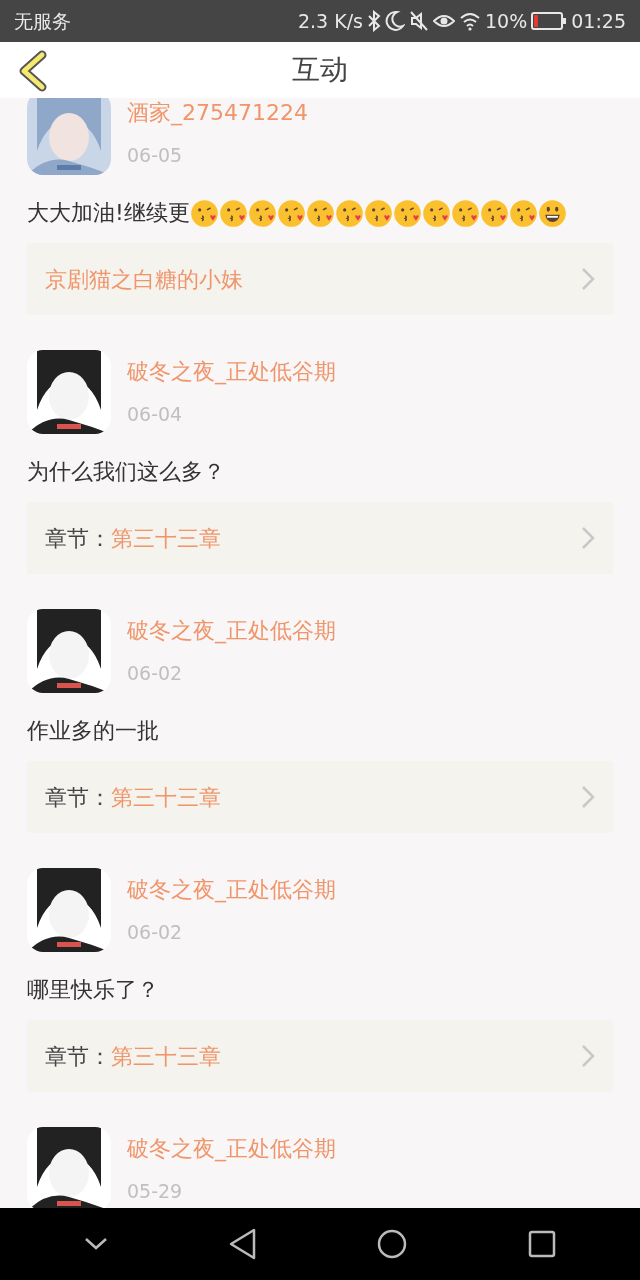 Image resolution: width=640 pixels, height=1280 pixels. Describe the element at coordinates (242, 1244) in the screenshot. I see `back-triangle-icon` at that location.